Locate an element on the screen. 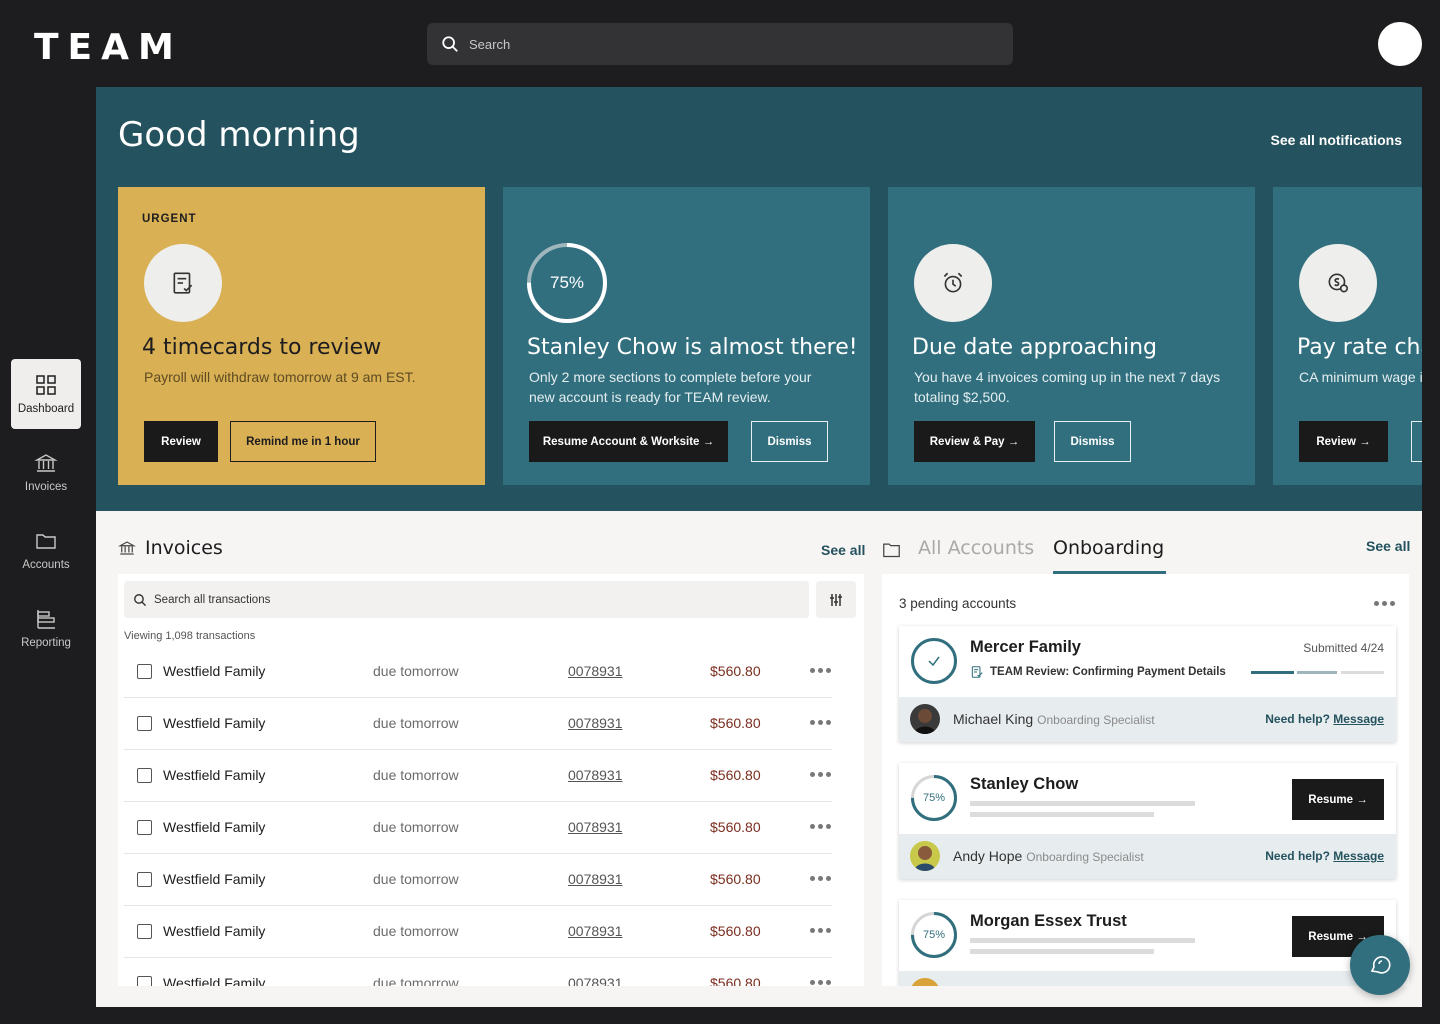 This screenshot has height=1024, width=1440. review-pay-button: Review & Pay → is located at coordinates (974, 441).